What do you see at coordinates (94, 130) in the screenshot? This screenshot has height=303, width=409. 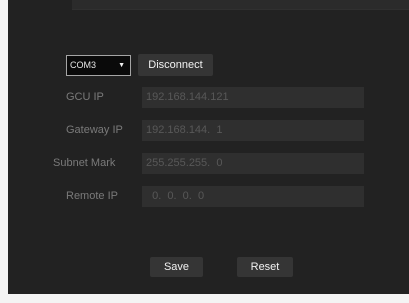 I see `gateway-ip-label: Gateway IP` at bounding box center [94, 130].